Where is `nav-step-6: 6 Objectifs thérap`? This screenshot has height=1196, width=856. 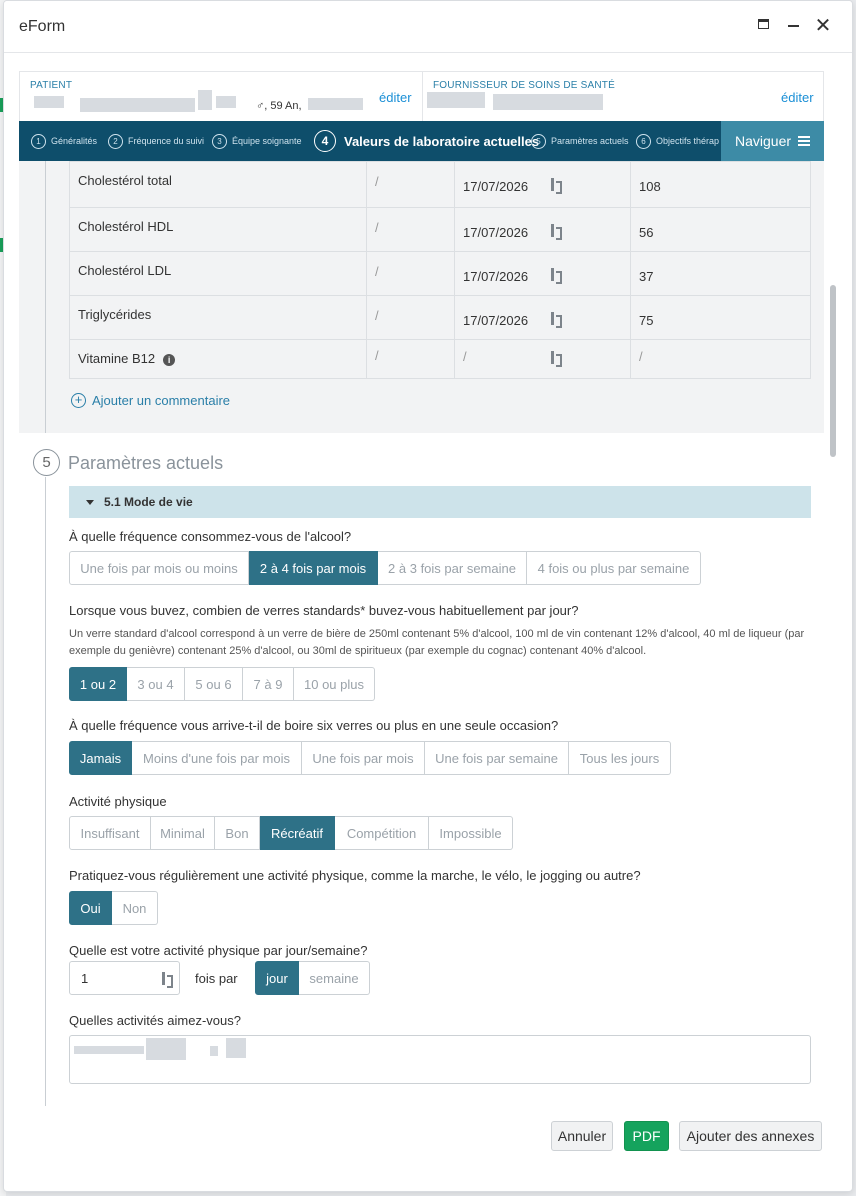 nav-step-6: 6 Objectifs thérap is located at coordinates (677, 141).